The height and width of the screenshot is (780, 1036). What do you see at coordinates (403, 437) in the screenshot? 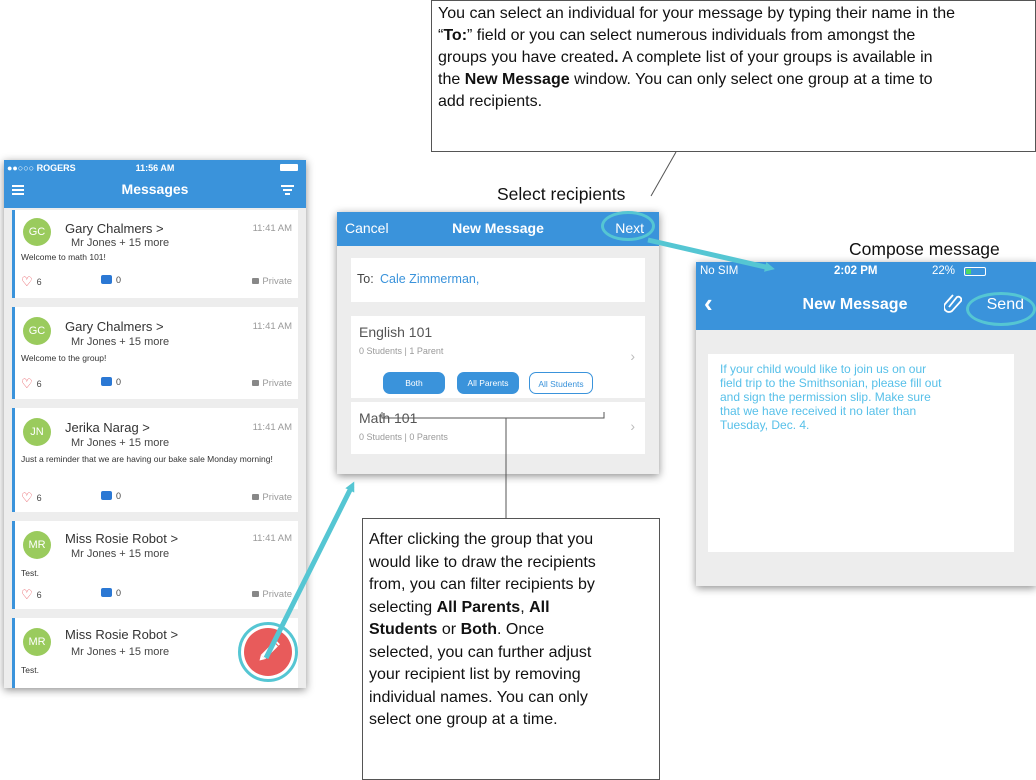
I see `group-meta: 0 Students | 0 Parents` at bounding box center [403, 437].